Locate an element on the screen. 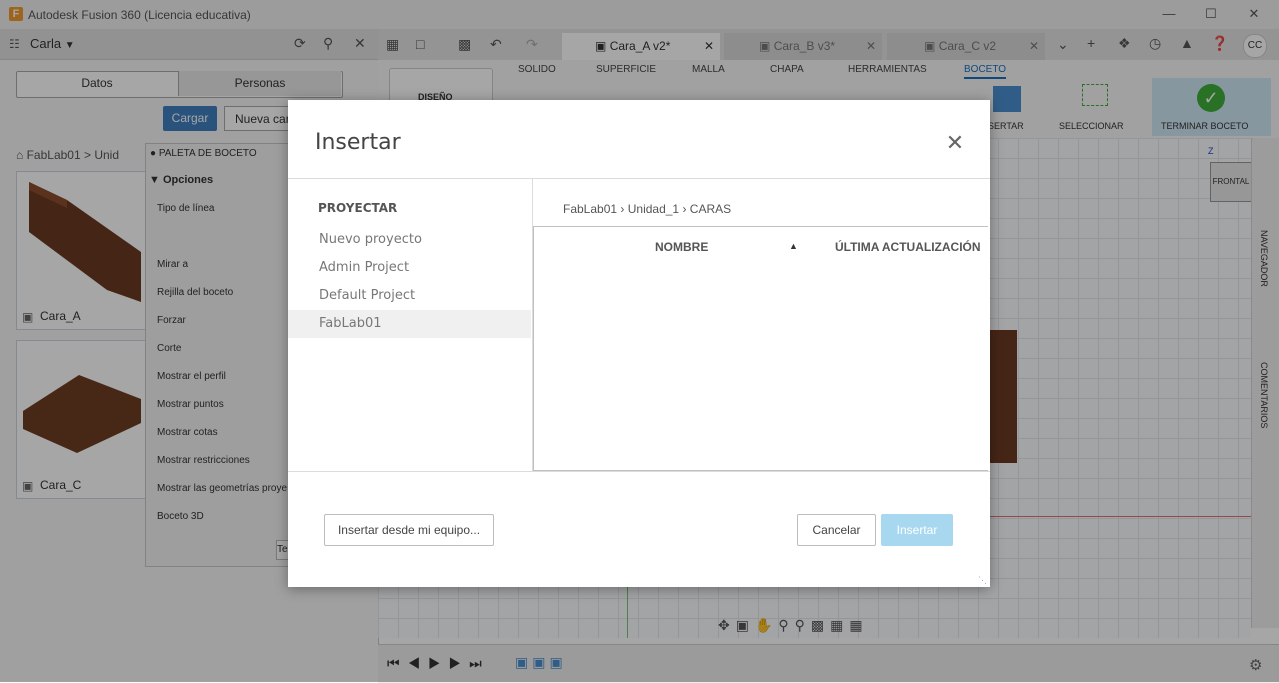  column-header-name: NOMBRE is located at coordinates (681, 247).